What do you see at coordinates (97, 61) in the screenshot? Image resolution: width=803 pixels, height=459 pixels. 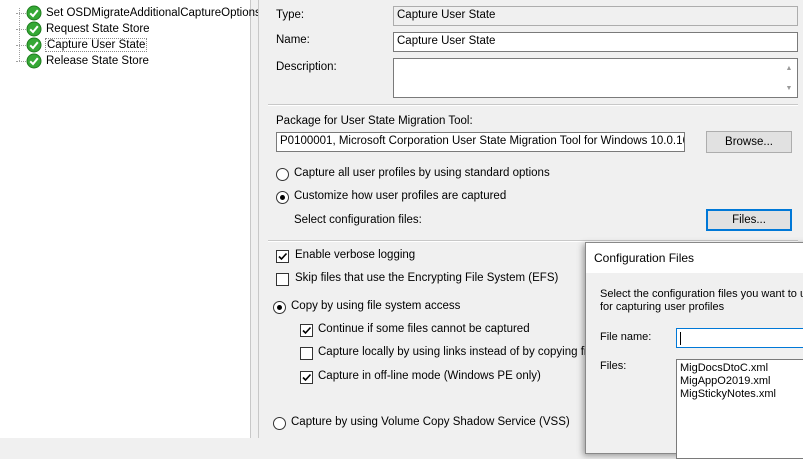 I see `tree-item-label: Release State Store` at bounding box center [97, 61].